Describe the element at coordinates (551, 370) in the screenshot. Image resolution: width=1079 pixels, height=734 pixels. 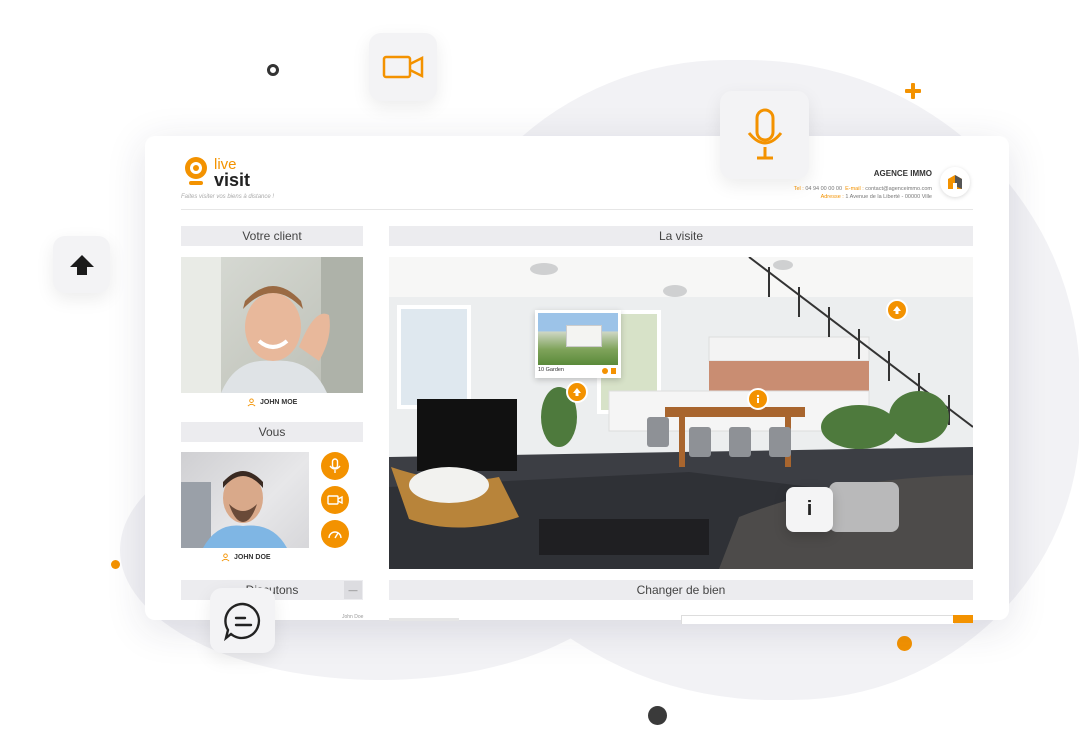
I see `tour-thumbnail-label: 10 Garden` at that location.